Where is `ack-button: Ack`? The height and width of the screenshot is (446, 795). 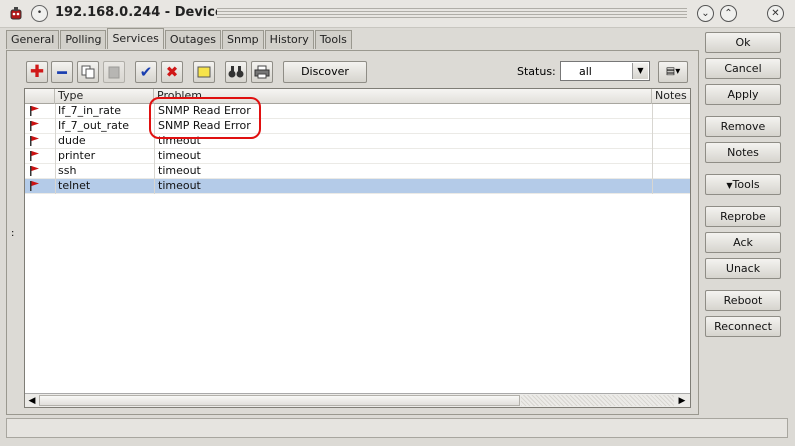
ack-button: Ack is located at coordinates (743, 242).